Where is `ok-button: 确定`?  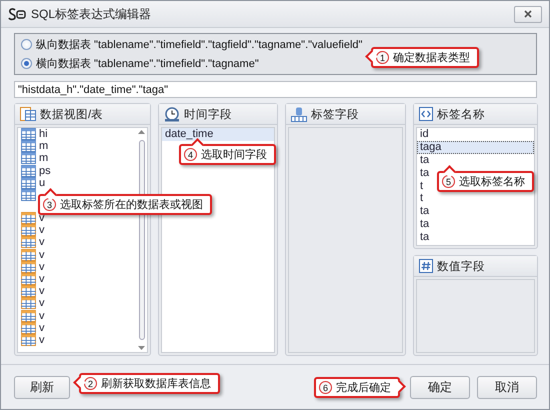
ok-button: 确定 is located at coordinates (440, 387).